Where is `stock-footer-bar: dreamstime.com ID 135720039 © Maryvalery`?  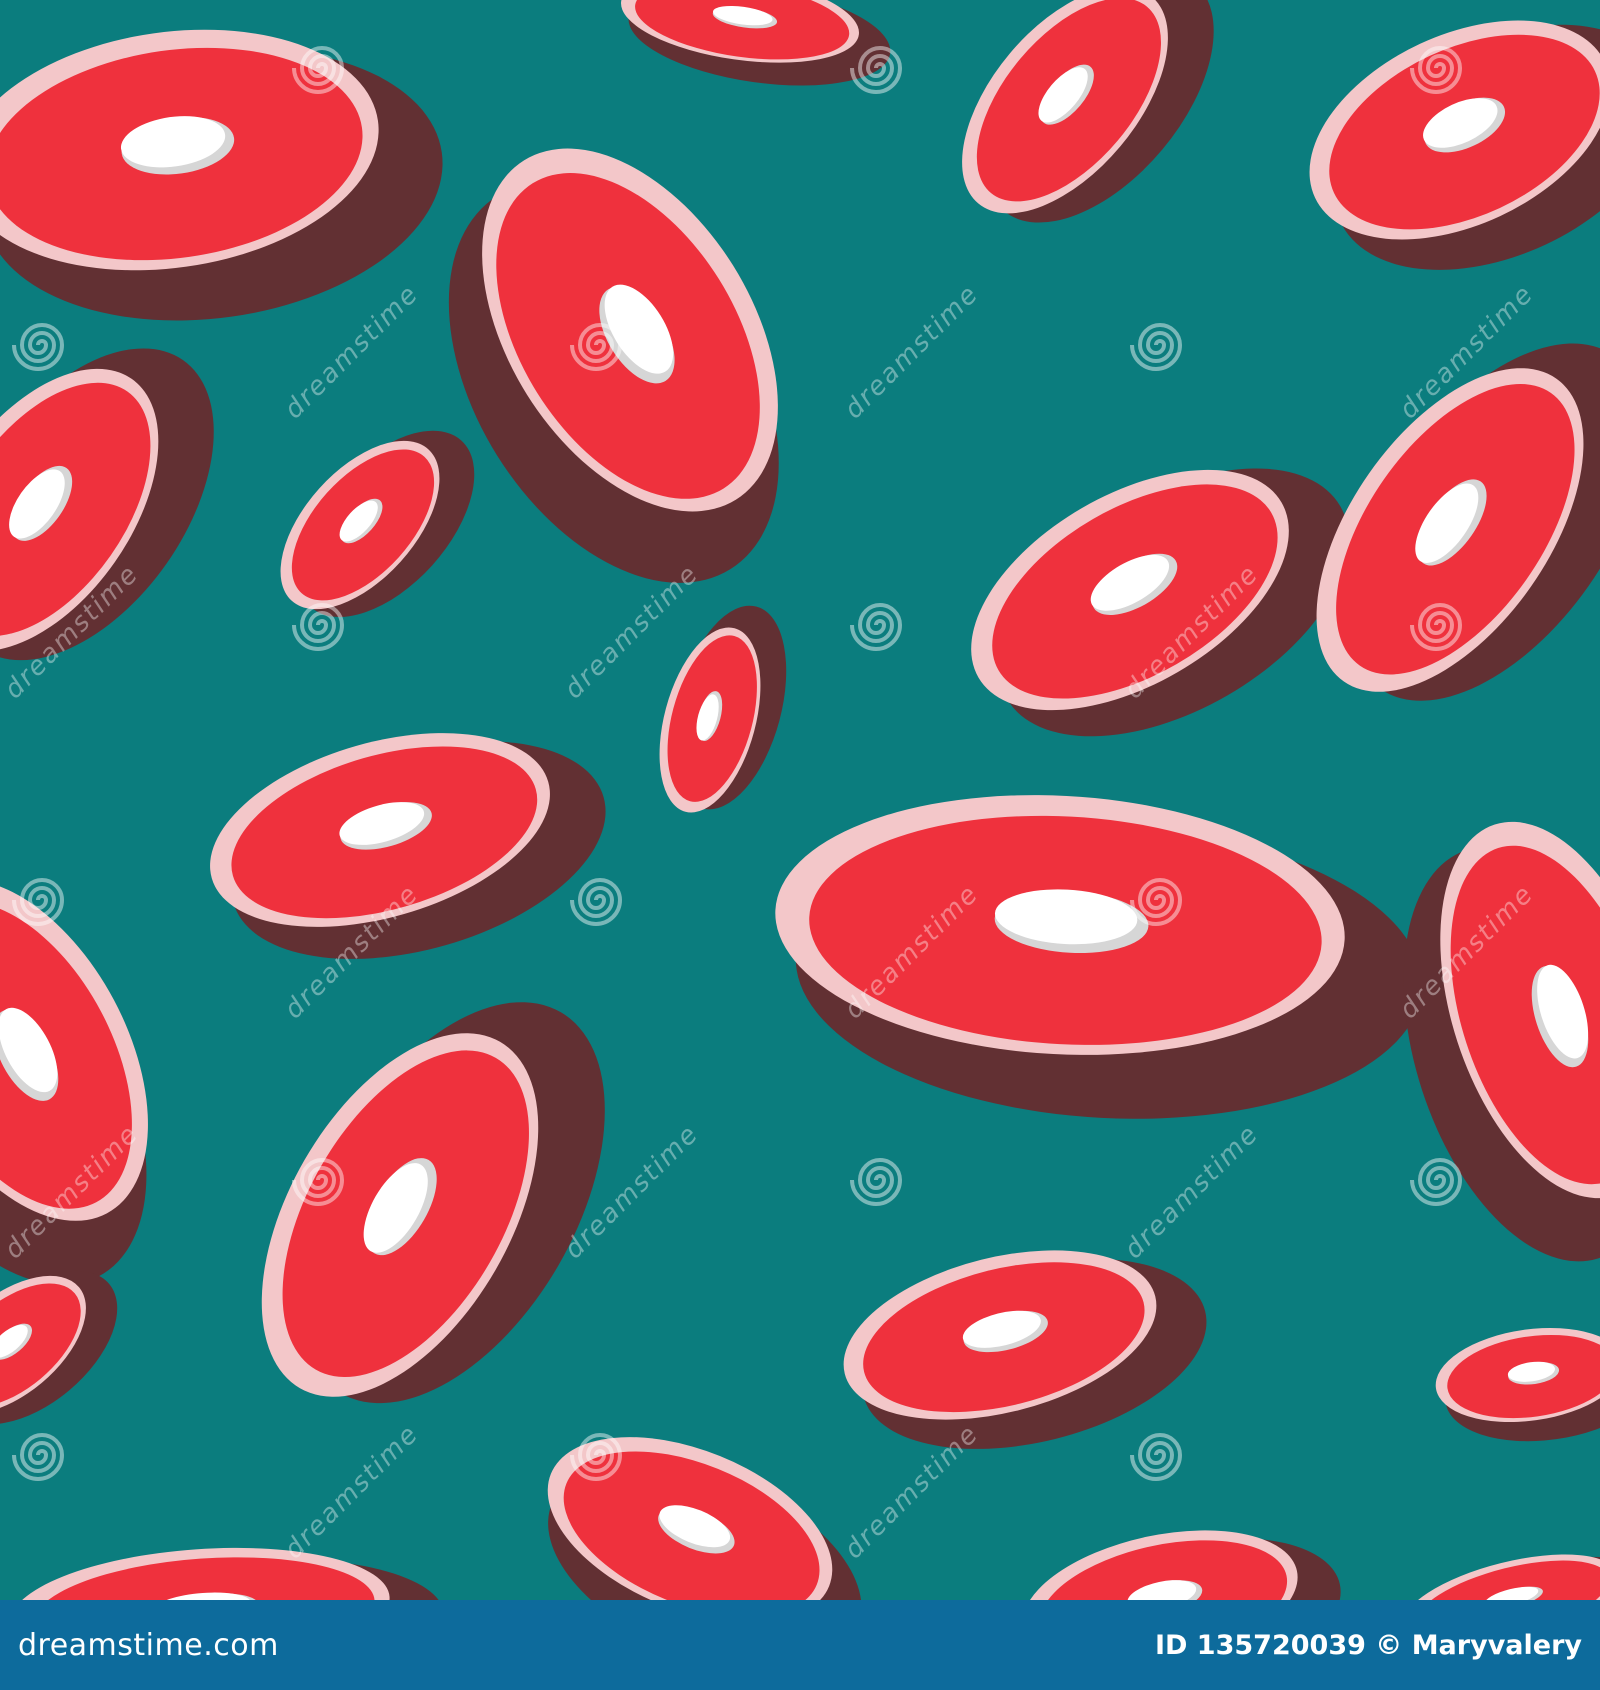 stock-footer-bar: dreamstime.com ID 135720039 © Maryvalery is located at coordinates (800, 1645).